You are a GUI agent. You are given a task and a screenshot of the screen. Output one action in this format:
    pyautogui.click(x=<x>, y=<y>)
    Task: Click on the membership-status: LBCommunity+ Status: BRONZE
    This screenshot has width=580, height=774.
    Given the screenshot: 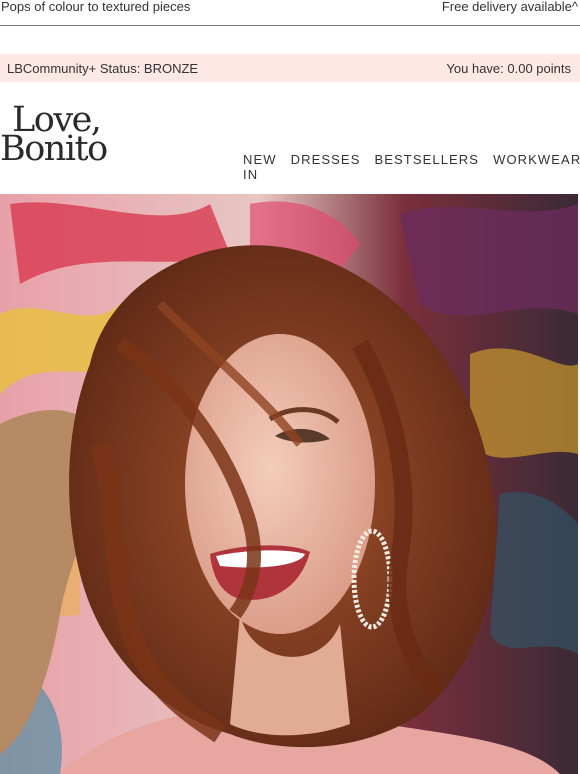 What is the action you would take?
    pyautogui.click(x=103, y=68)
    